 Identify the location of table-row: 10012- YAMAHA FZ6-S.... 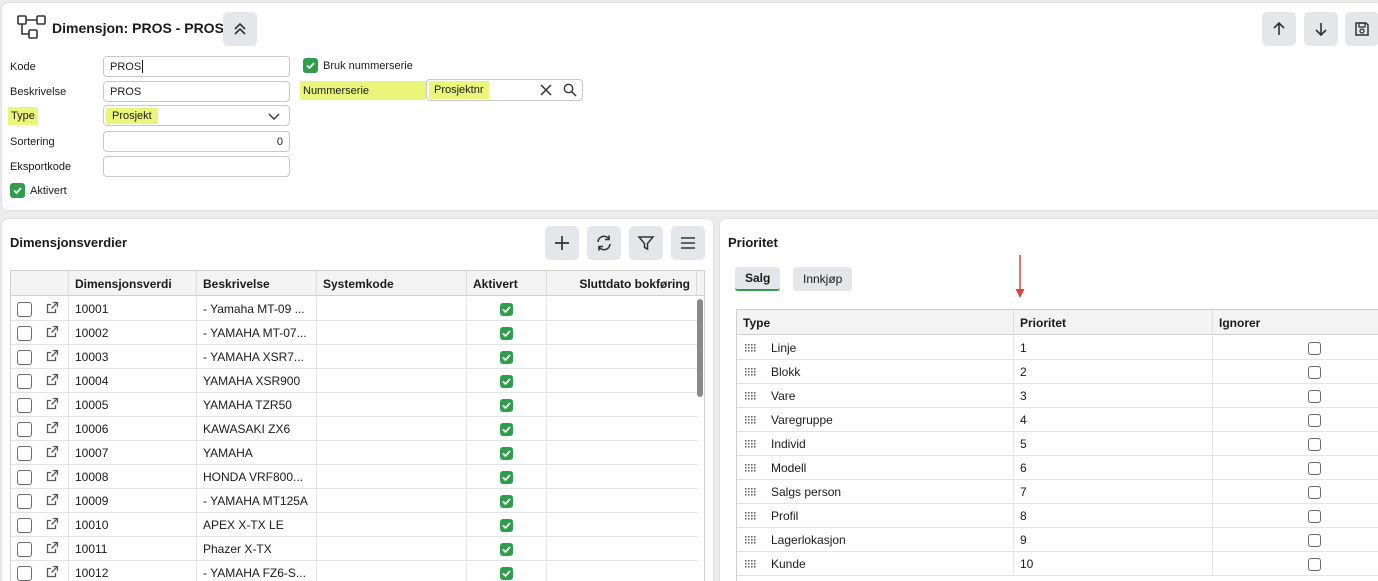
(354, 571).